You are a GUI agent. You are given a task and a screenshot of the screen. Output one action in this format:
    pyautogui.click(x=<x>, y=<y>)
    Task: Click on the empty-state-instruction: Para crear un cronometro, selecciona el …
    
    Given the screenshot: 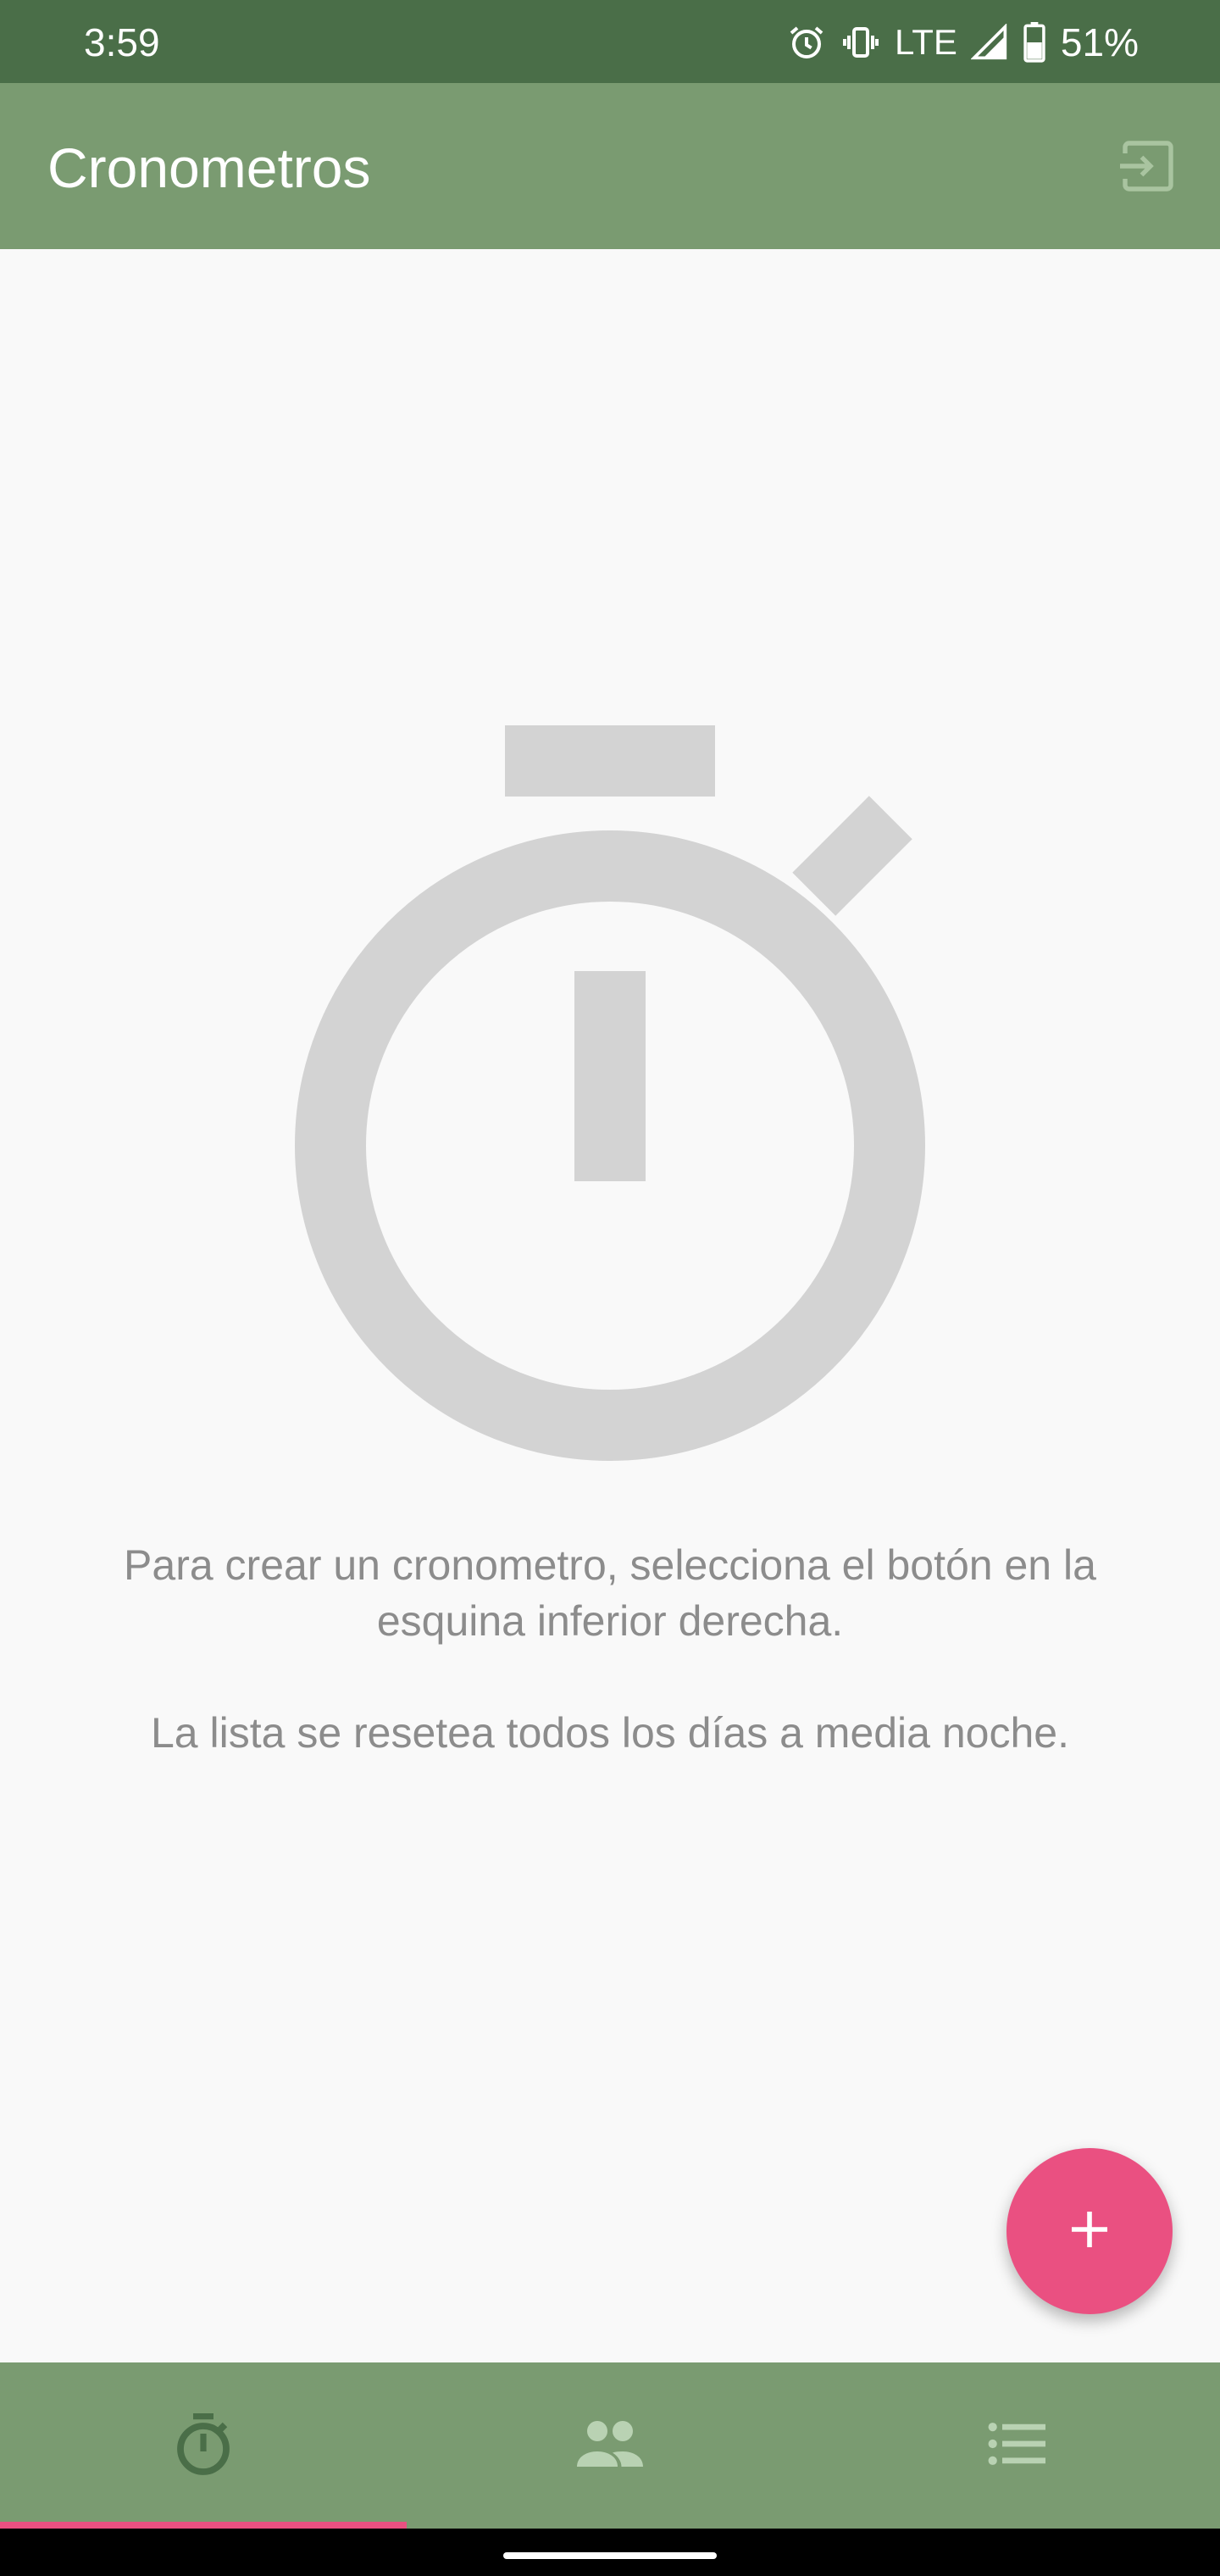 What is the action you would take?
    pyautogui.click(x=610, y=1593)
    